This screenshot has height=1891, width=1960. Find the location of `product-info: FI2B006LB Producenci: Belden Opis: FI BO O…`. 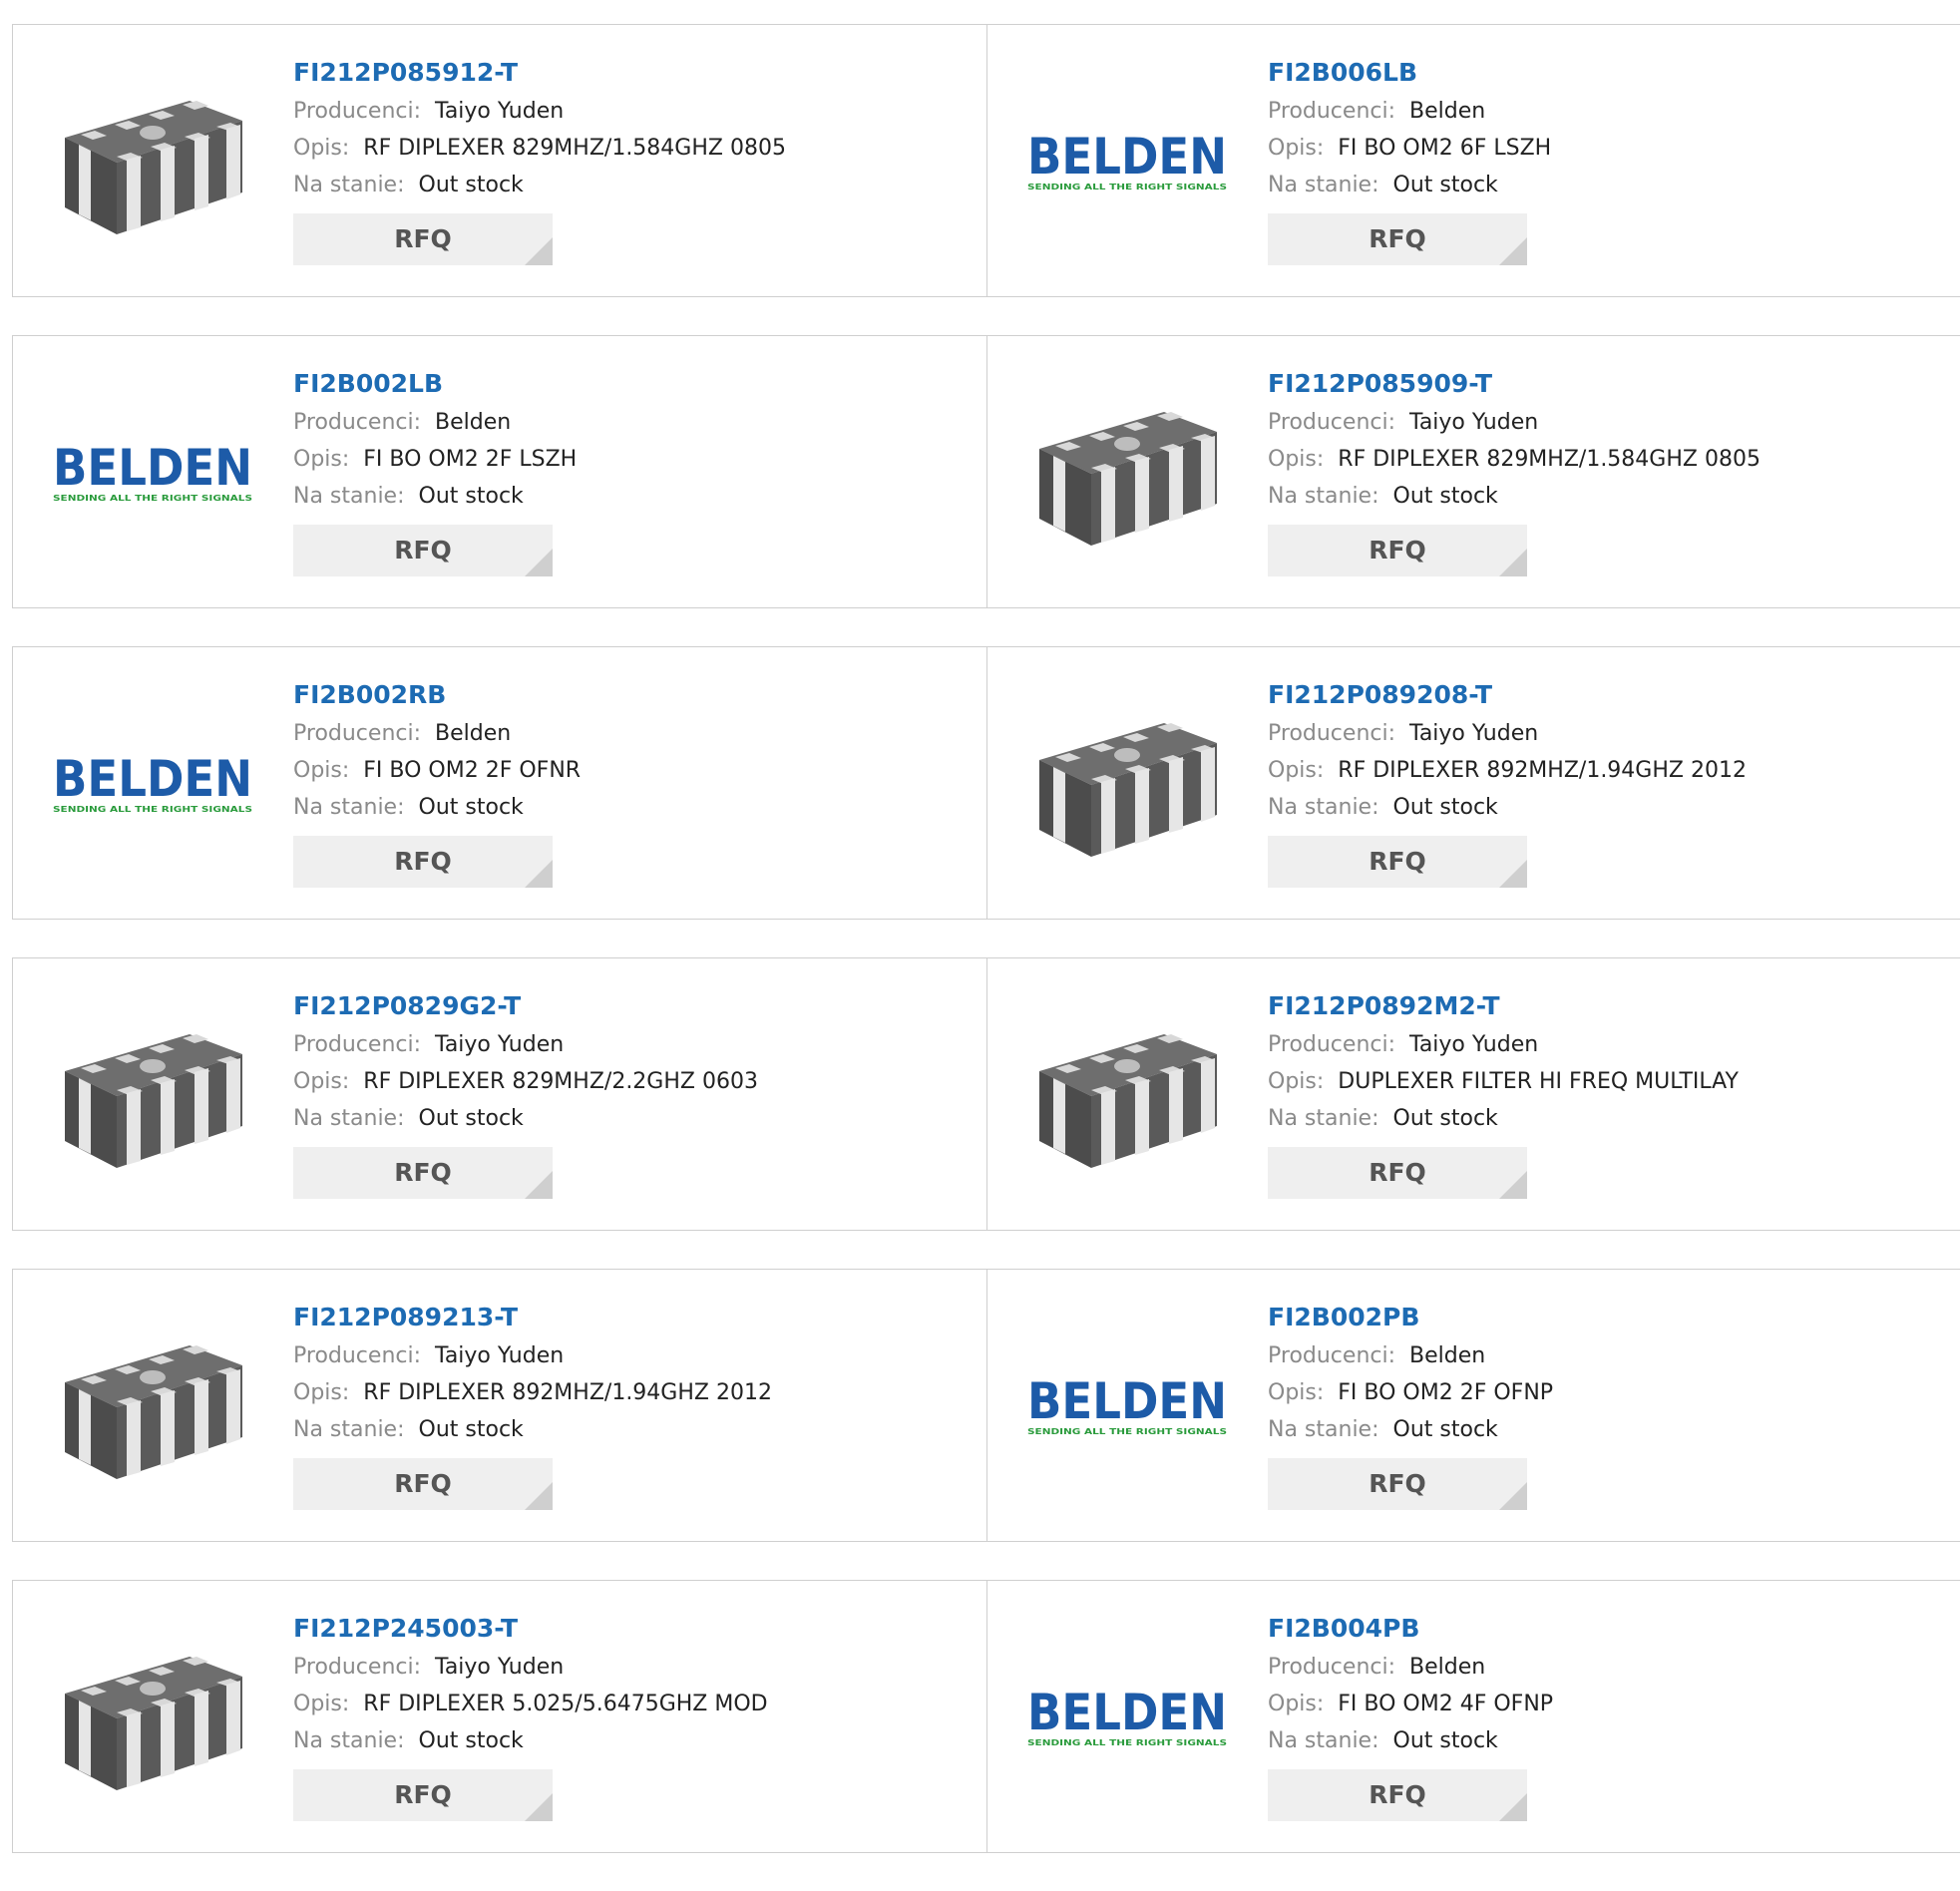

product-info: FI2B006LB Producenci: Belden Opis: FI BO O… is located at coordinates (1410, 160).